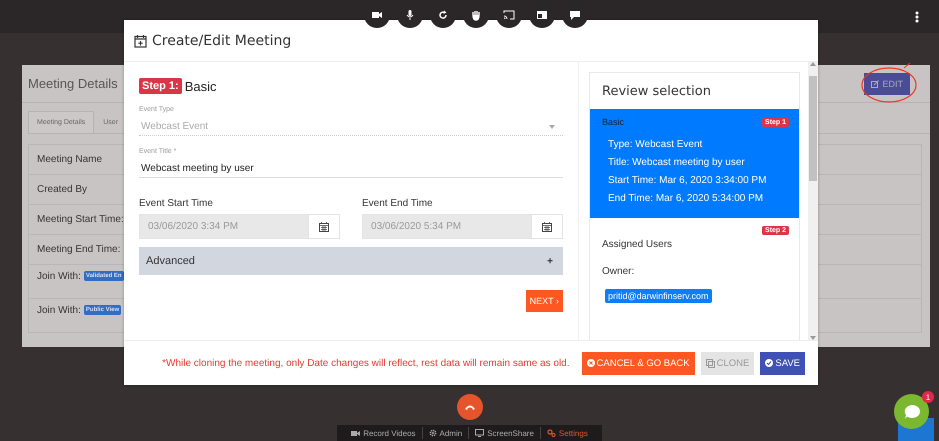 The height and width of the screenshot is (441, 939). I want to click on scroll-down-icon, so click(813, 338).